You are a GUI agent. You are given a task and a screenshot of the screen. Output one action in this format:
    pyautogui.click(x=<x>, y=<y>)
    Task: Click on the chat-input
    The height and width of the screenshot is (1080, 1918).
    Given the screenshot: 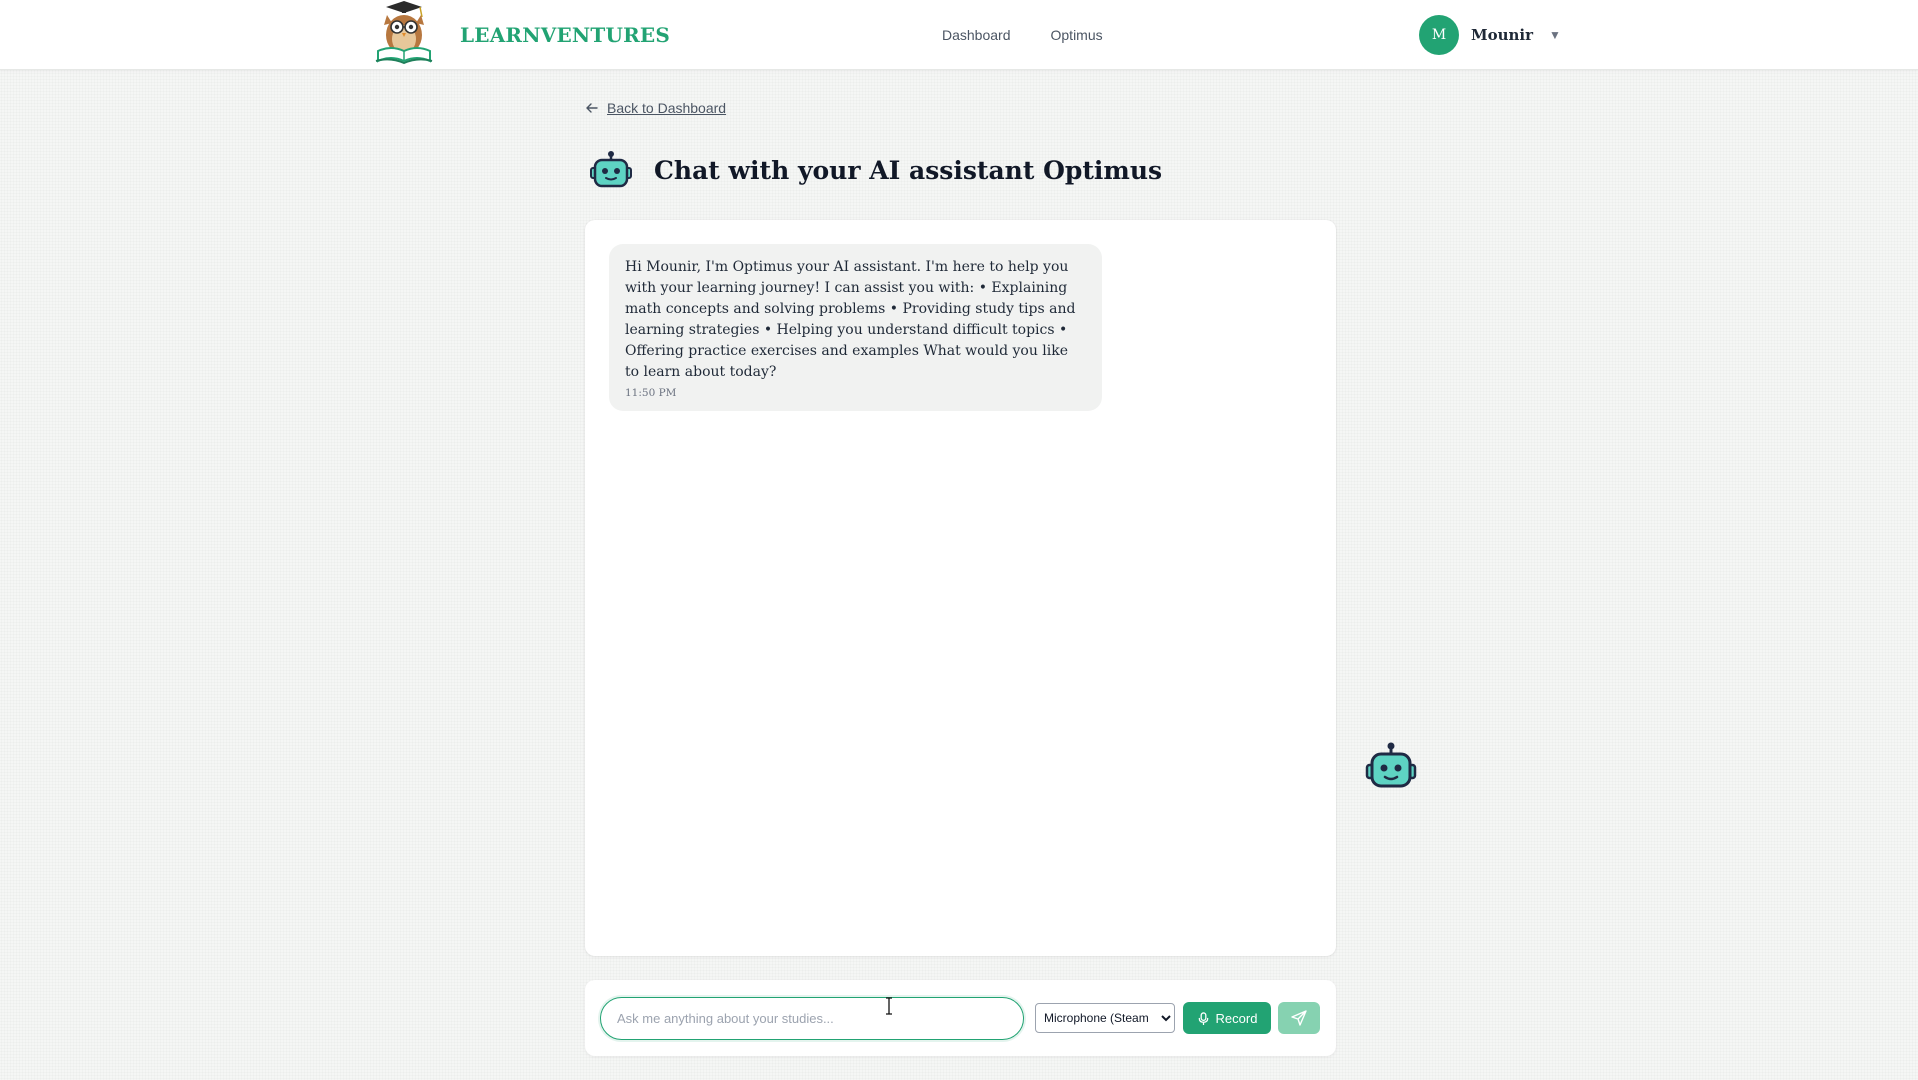 What is the action you would take?
    pyautogui.click(x=812, y=1018)
    